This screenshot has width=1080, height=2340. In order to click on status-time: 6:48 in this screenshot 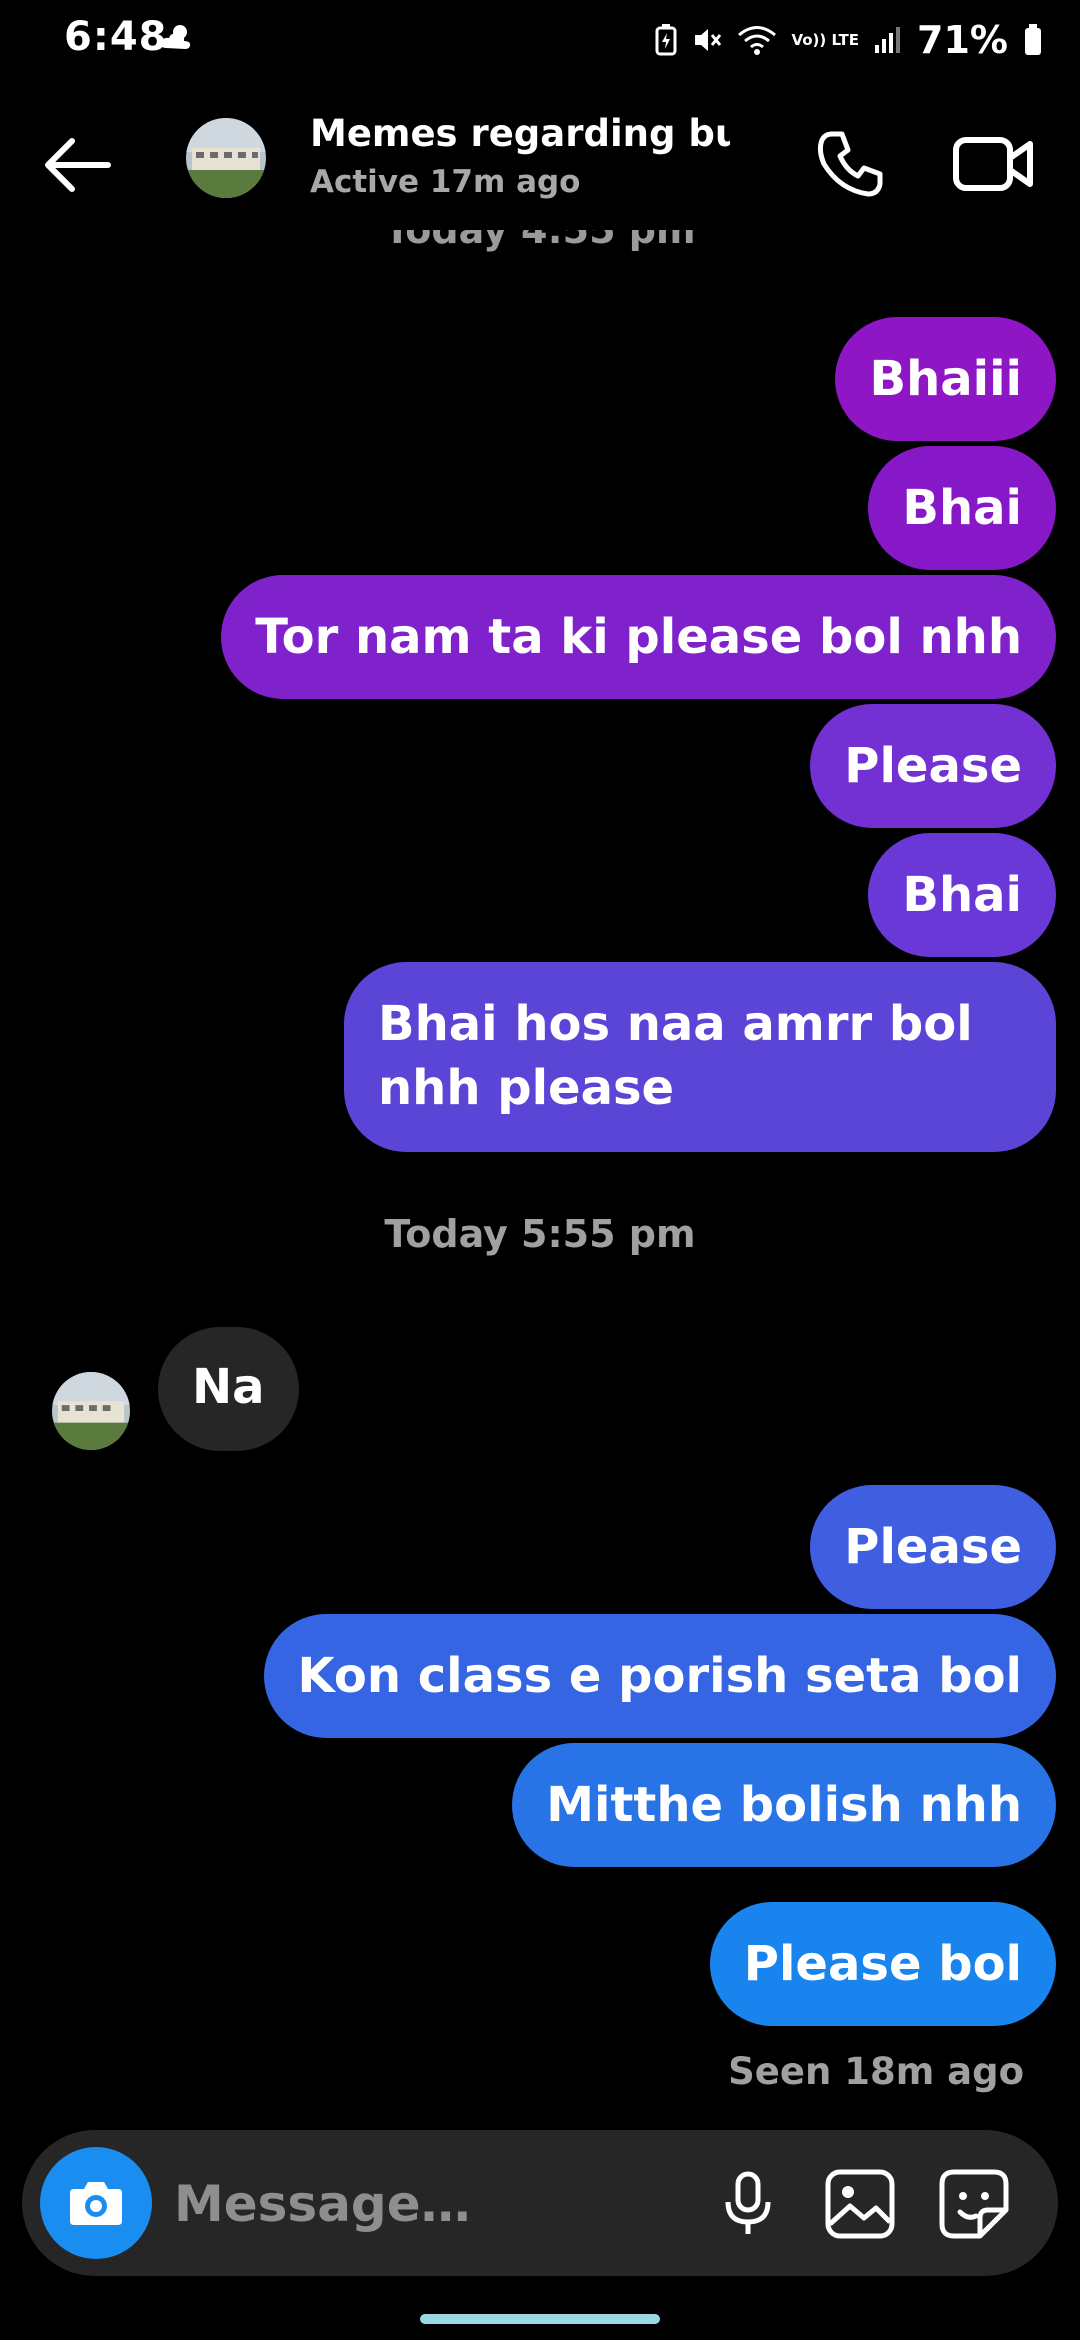, I will do `click(116, 37)`.